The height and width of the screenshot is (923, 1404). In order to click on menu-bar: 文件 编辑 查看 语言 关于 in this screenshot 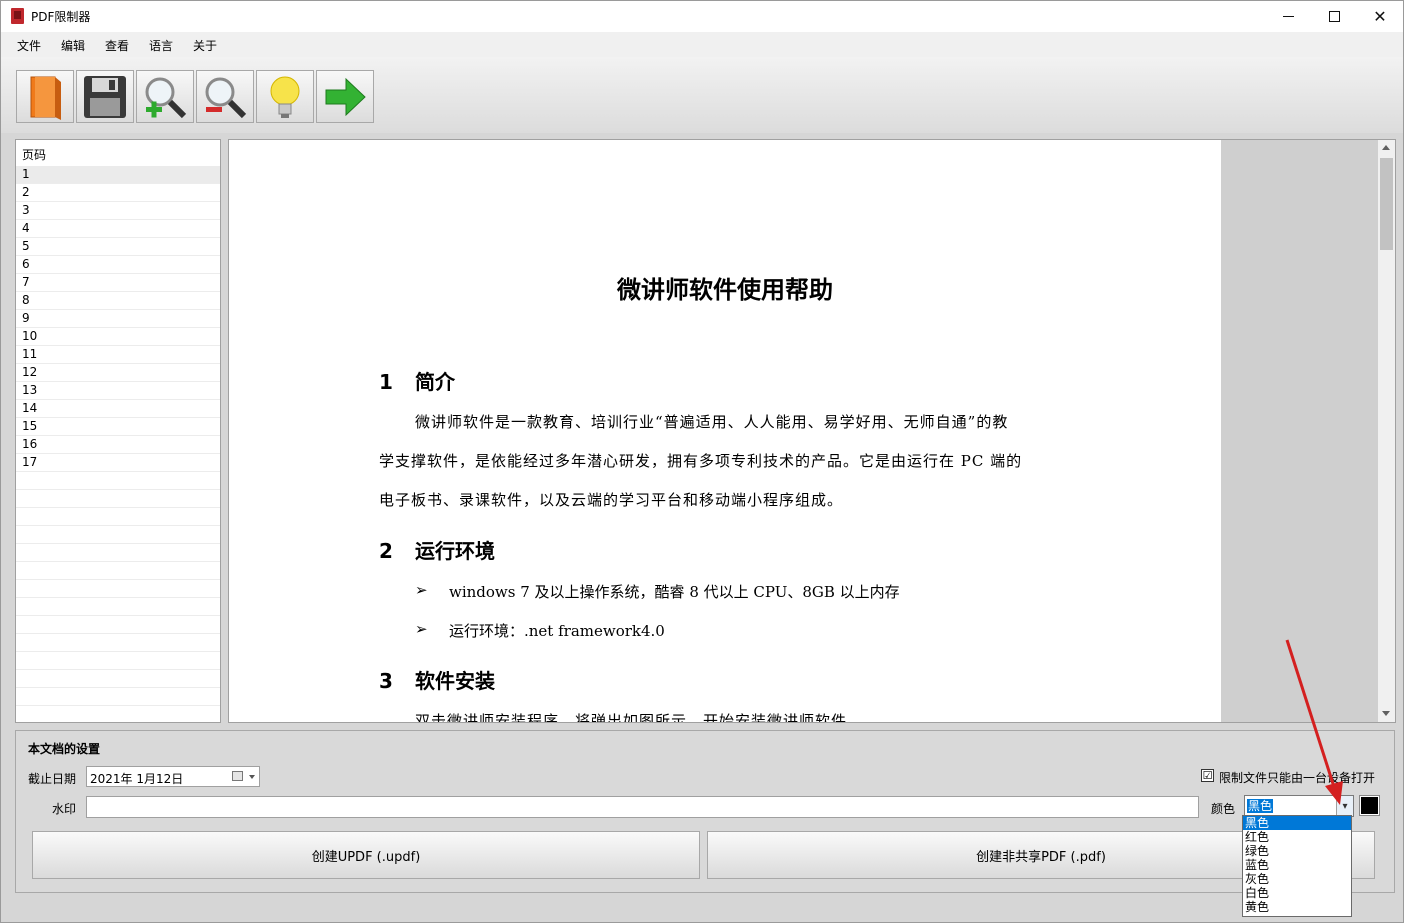, I will do `click(702, 44)`.